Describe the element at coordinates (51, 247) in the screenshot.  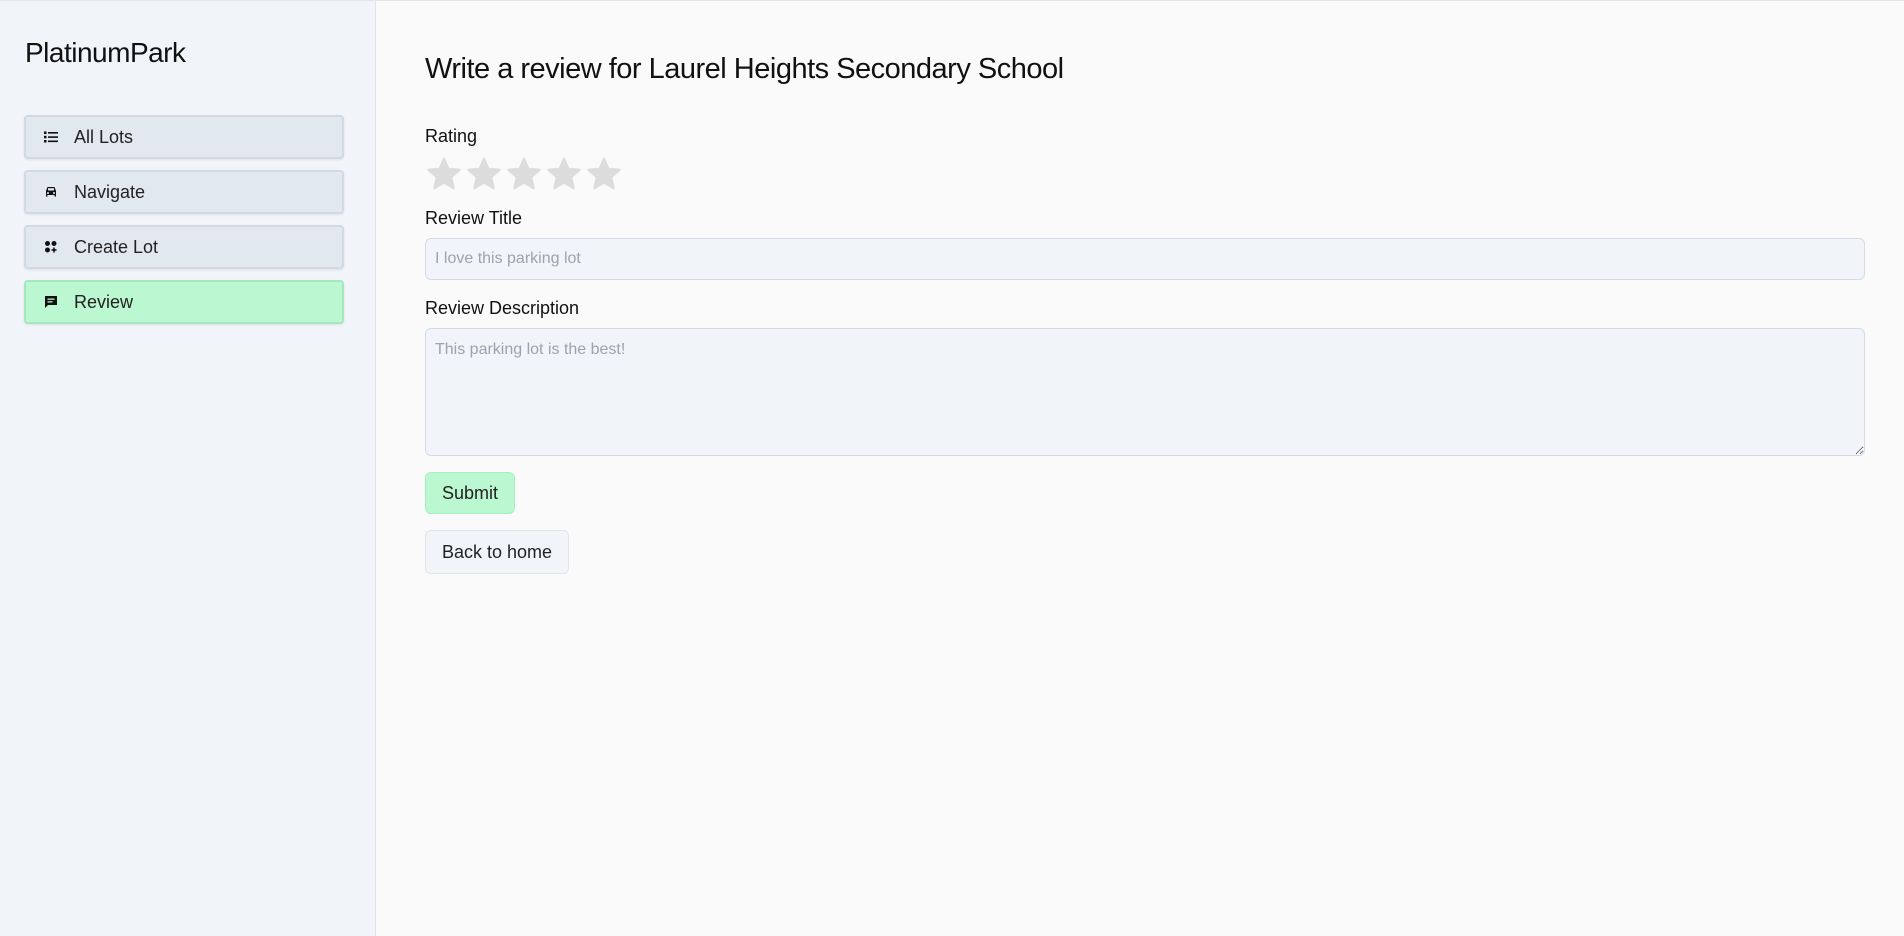
I see `grid-plus-icon` at that location.